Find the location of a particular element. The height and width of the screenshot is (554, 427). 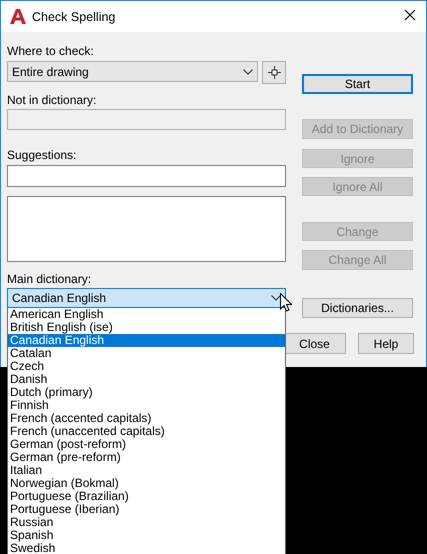

suggestion-field is located at coordinates (146, 176).